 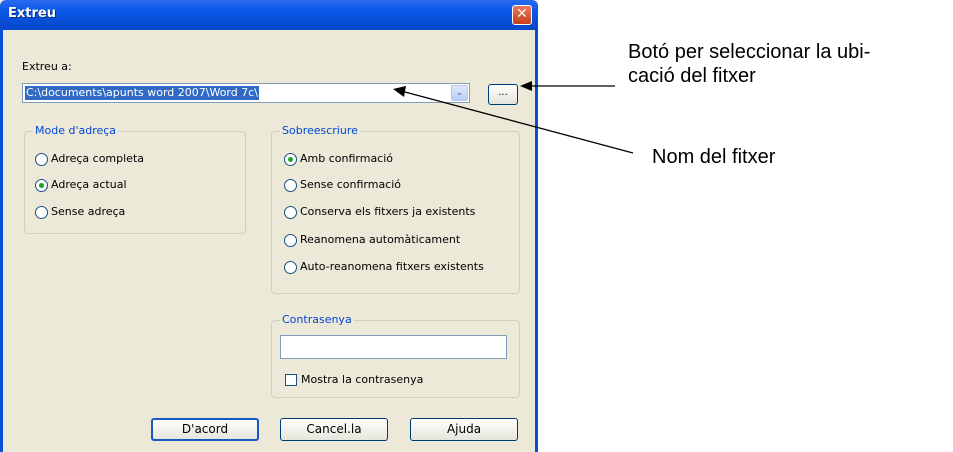 I want to click on password-group: Contrasenya Mostra la contrasenya, so click(x=395, y=355).